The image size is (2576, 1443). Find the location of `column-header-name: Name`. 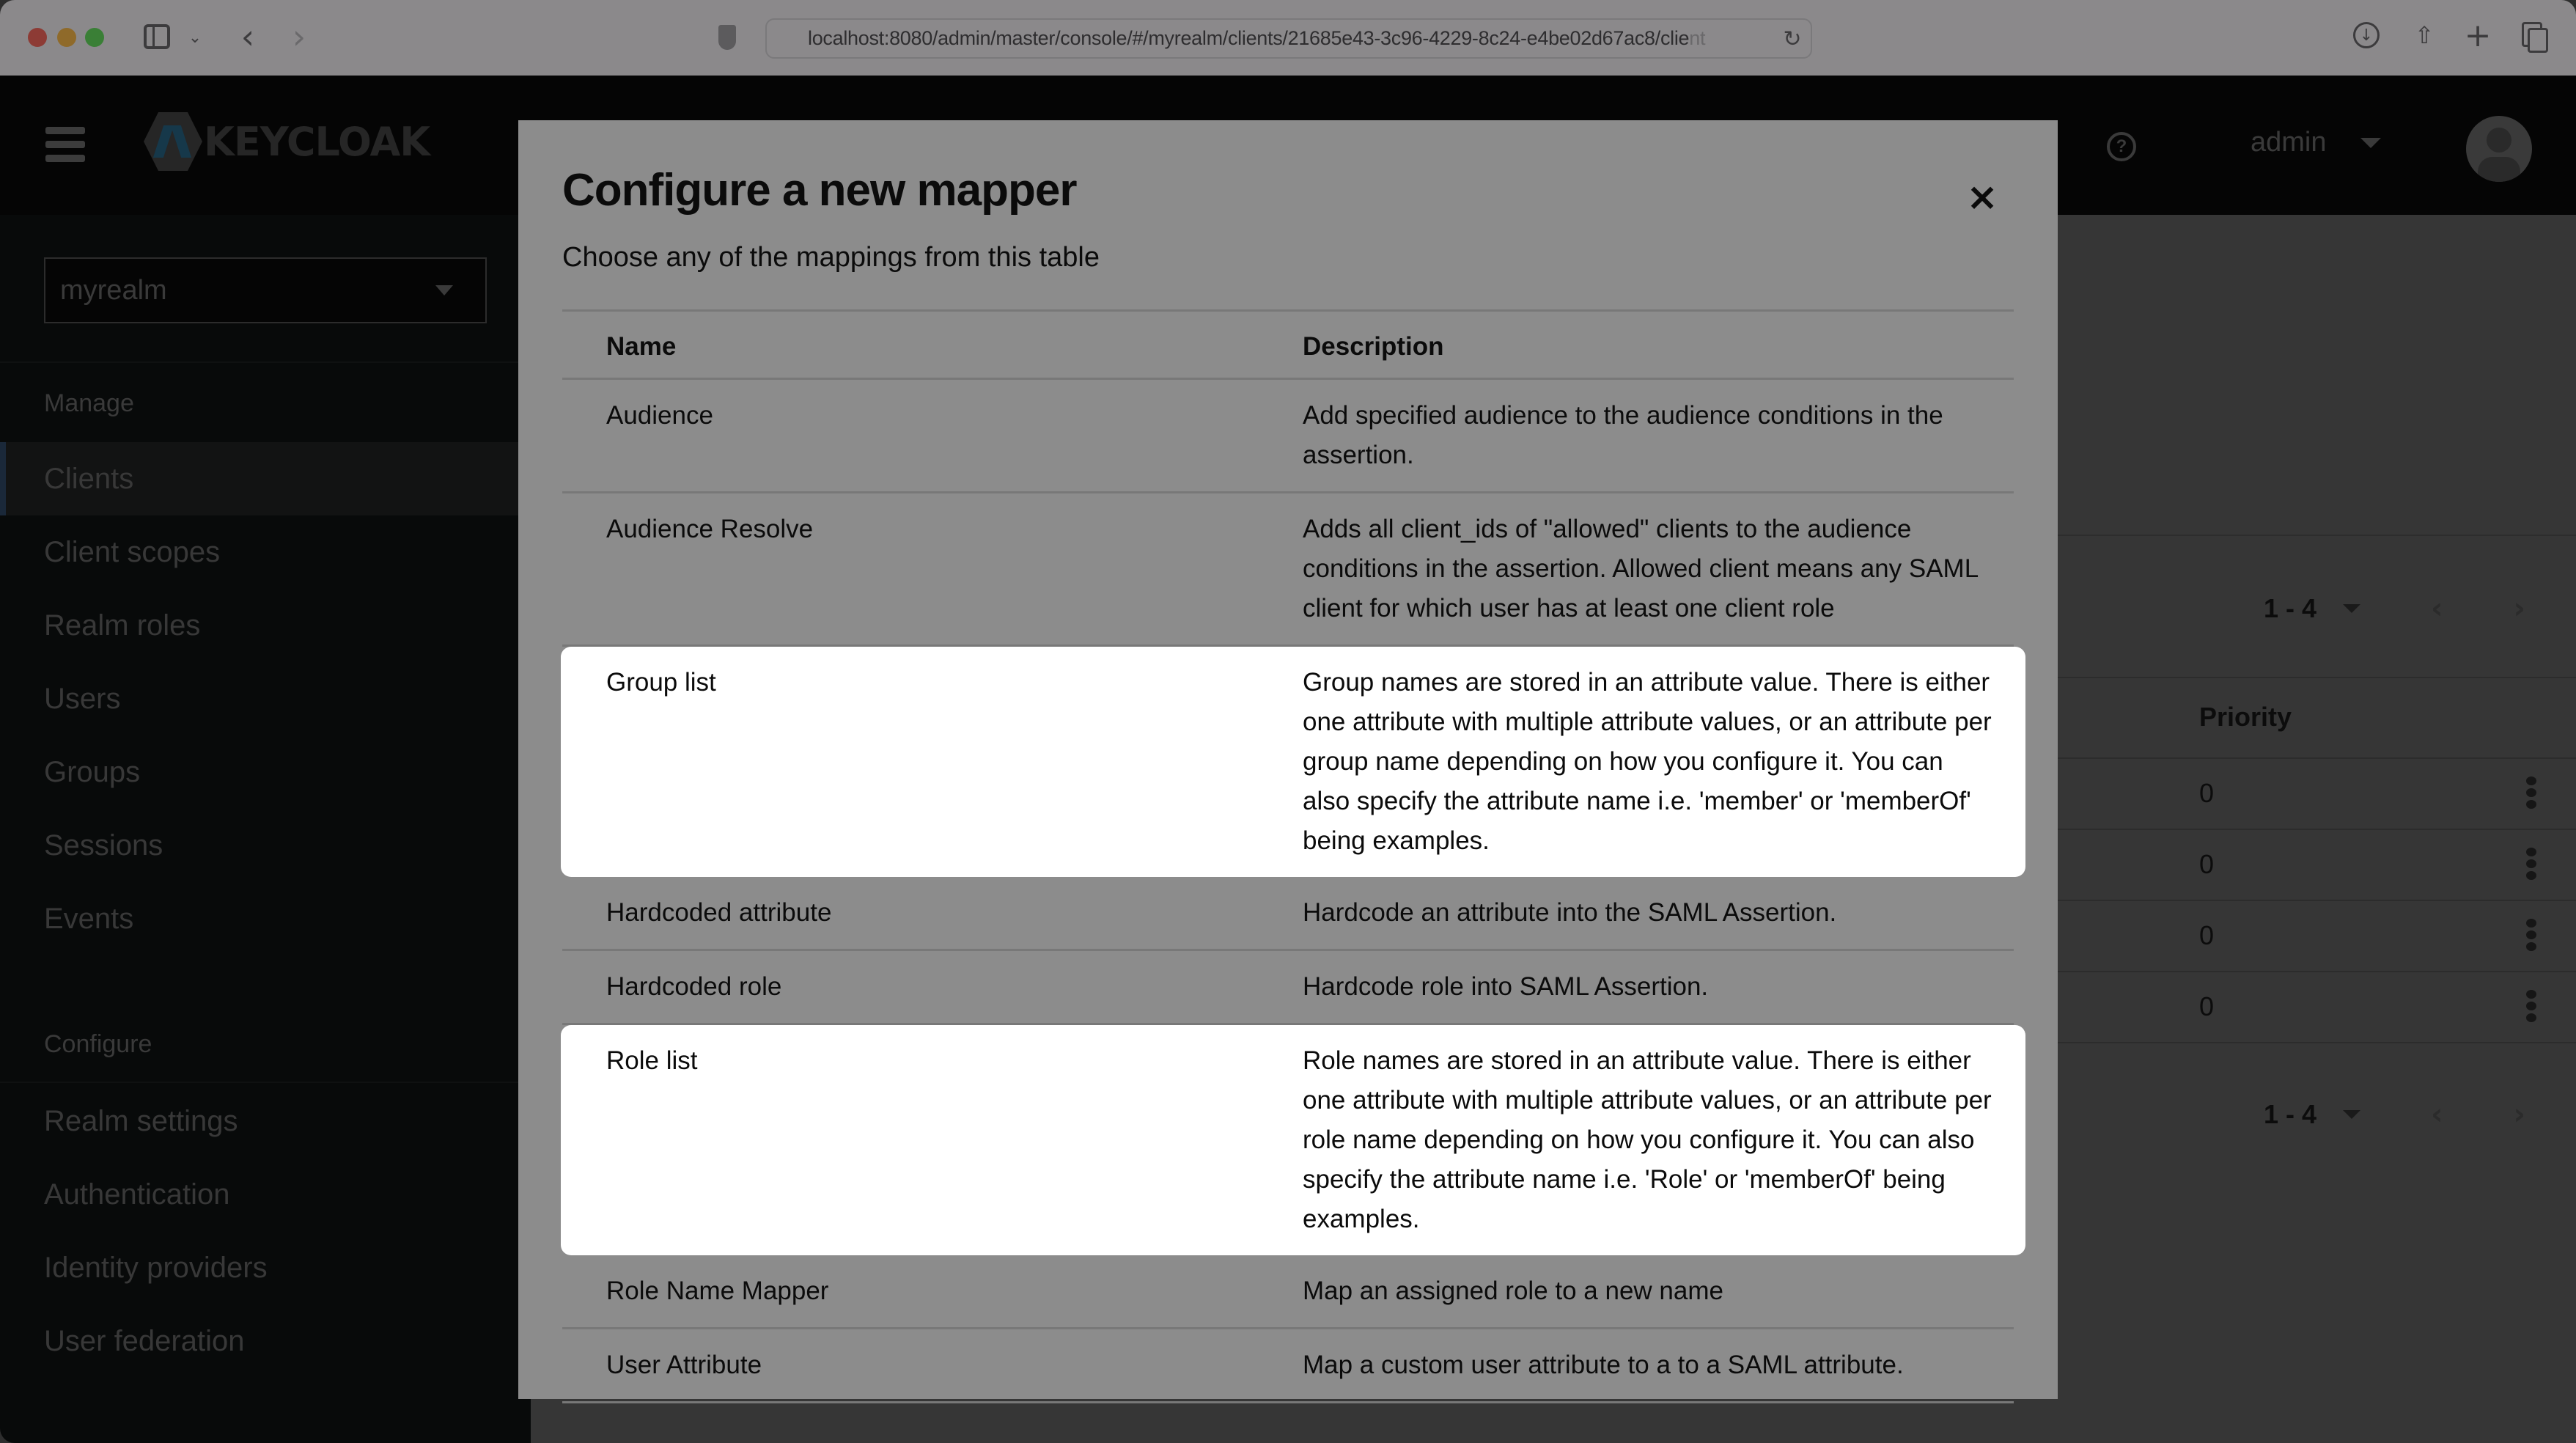

column-header-name: Name is located at coordinates (641, 347).